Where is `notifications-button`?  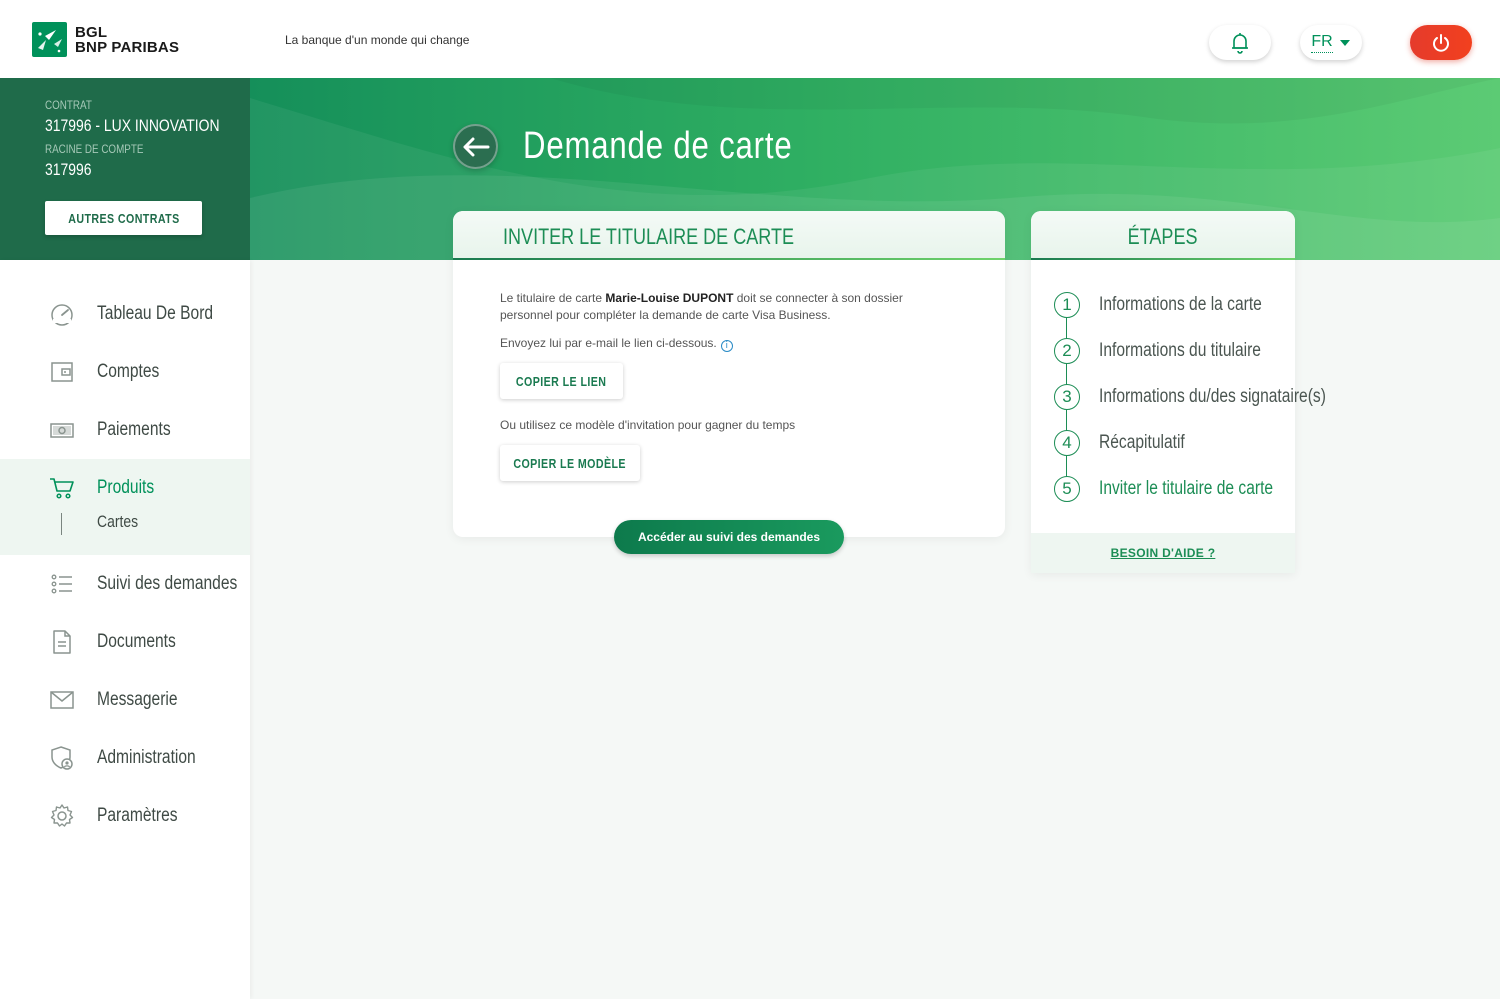 notifications-button is located at coordinates (1240, 42).